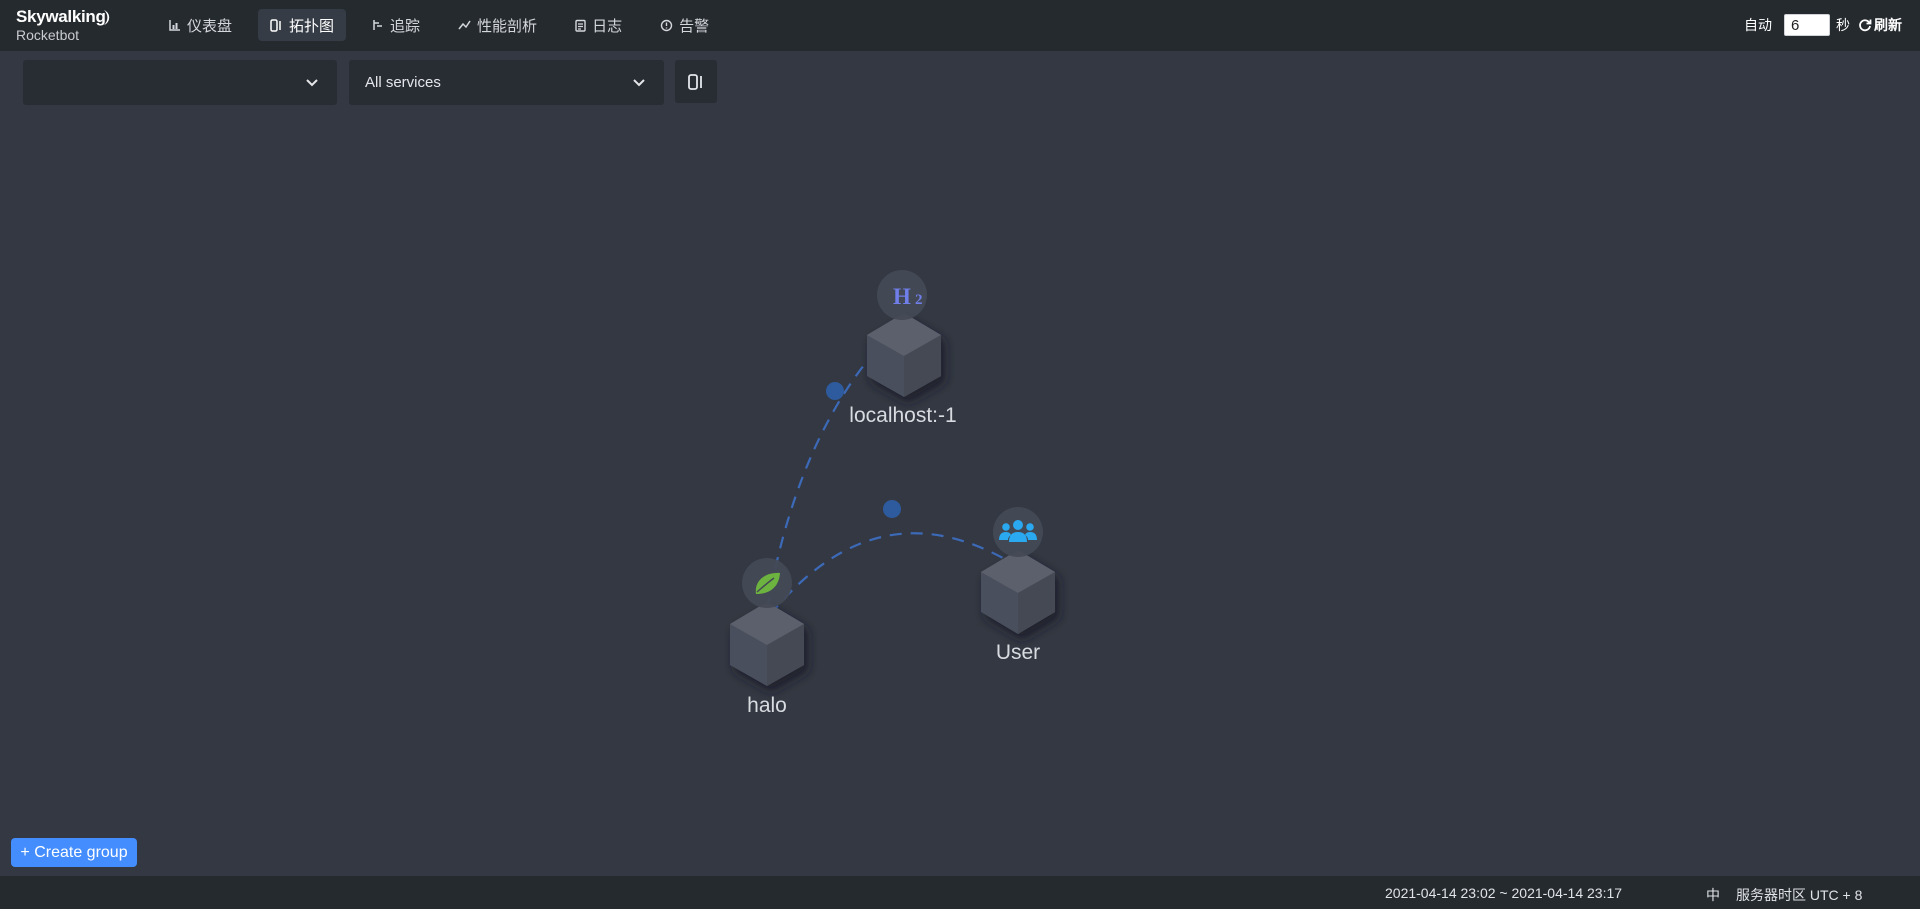 The height and width of the screenshot is (909, 1920). Describe the element at coordinates (1799, 895) in the screenshot. I see `server-timezone: 服务器时区 UTC + 8` at that location.